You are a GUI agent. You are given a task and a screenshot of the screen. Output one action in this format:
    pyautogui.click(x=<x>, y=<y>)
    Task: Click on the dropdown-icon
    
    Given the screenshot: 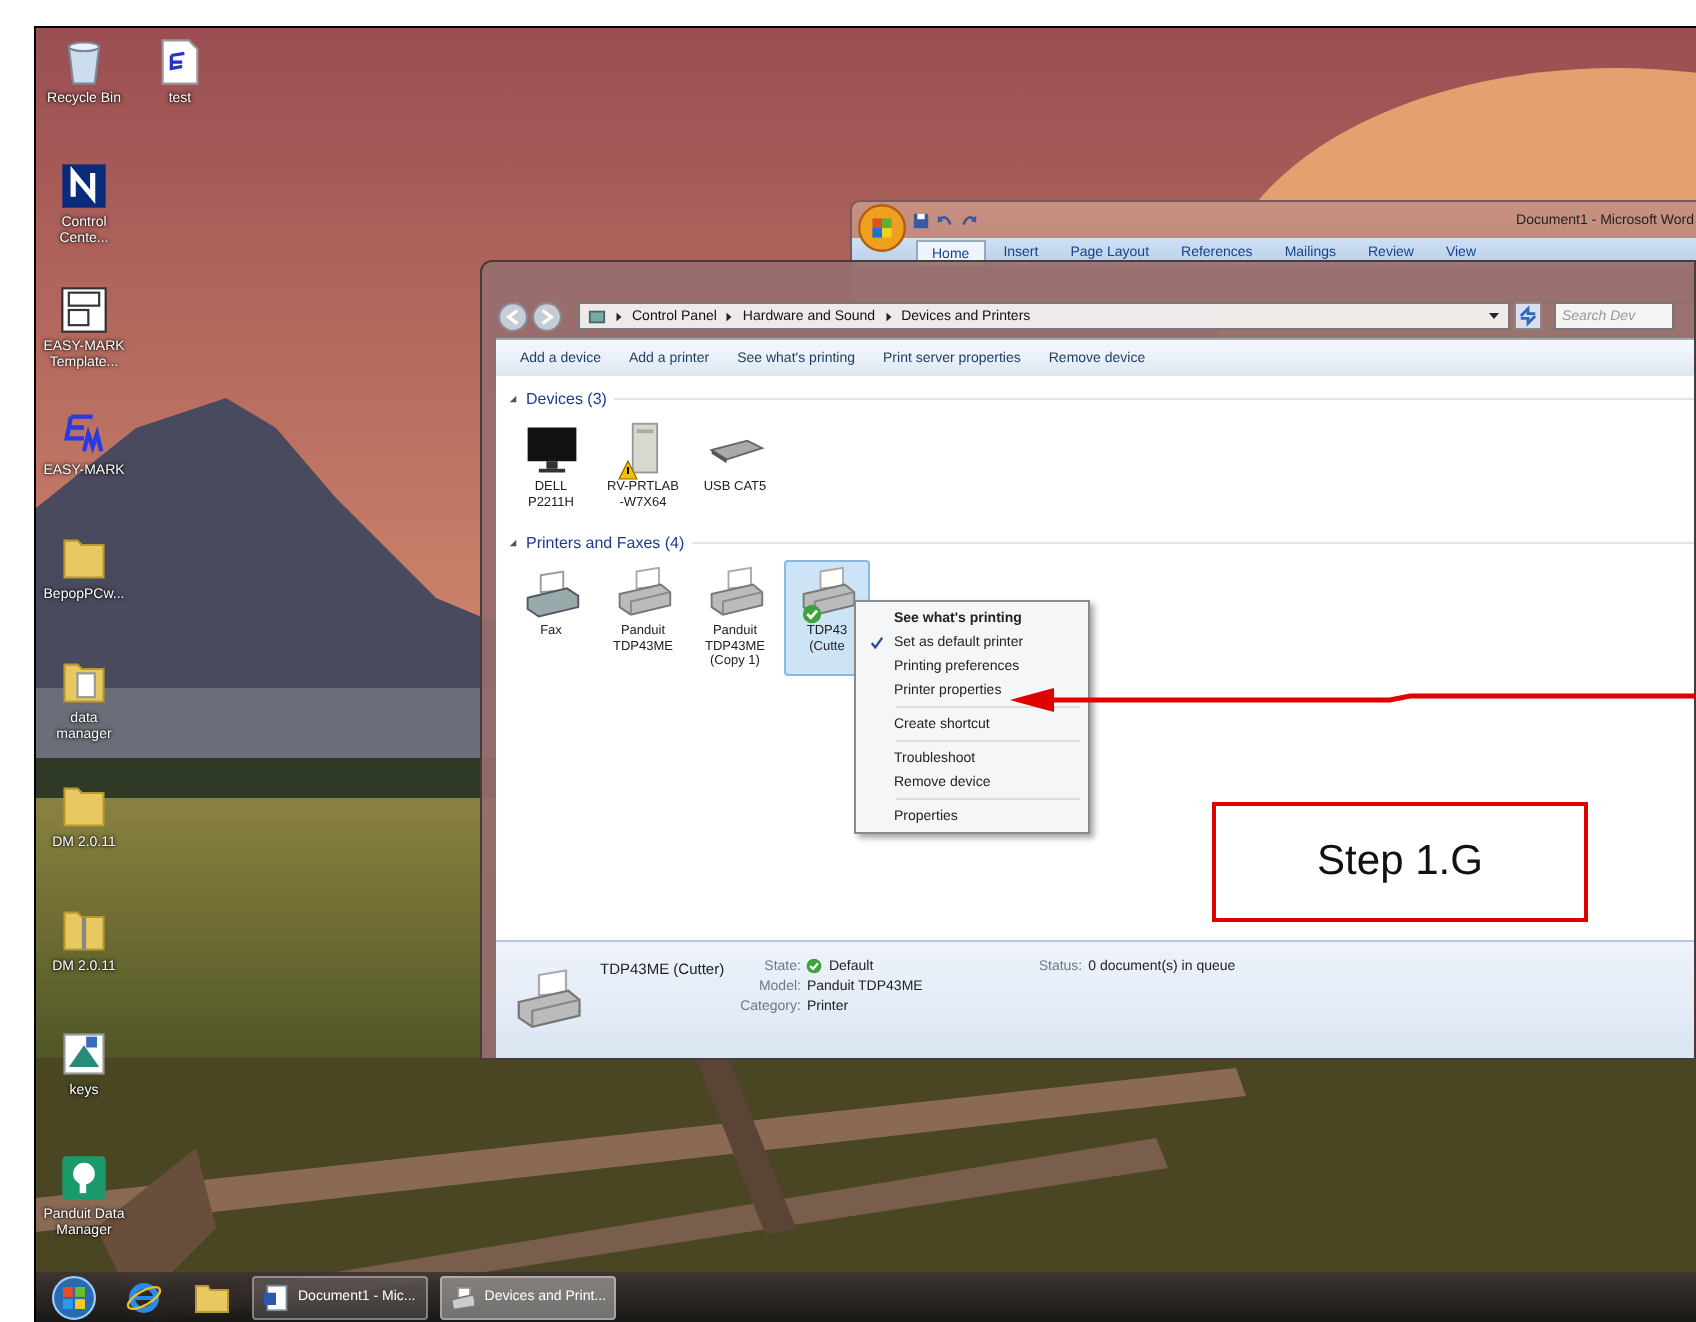 What is the action you would take?
    pyautogui.click(x=1494, y=316)
    